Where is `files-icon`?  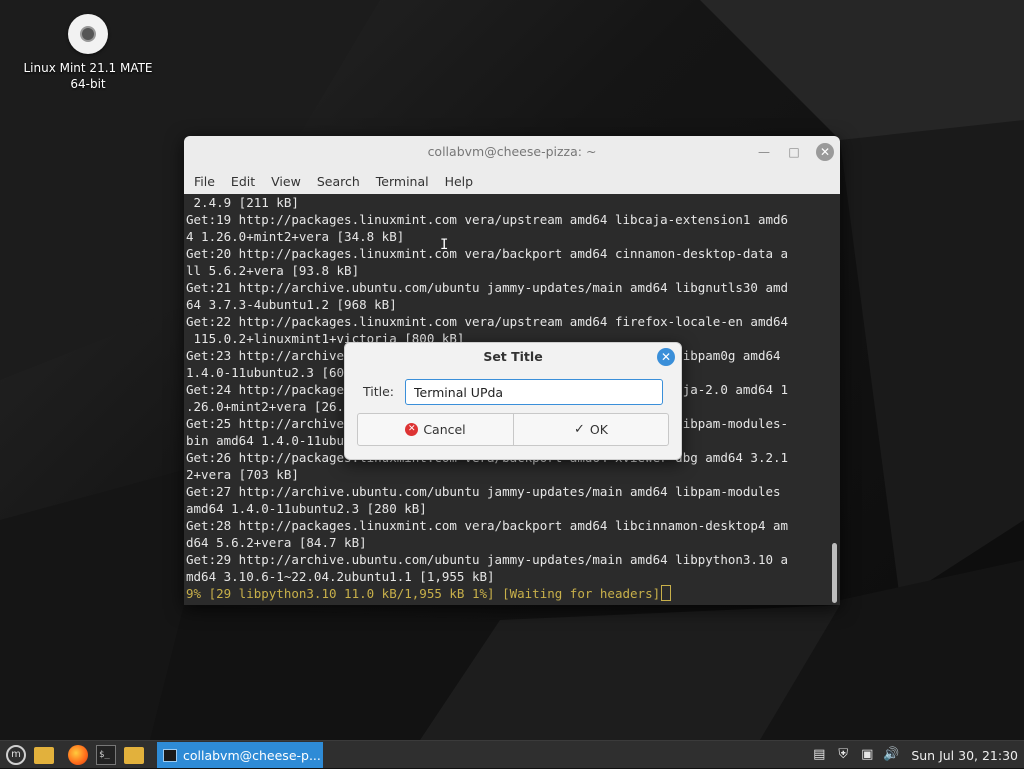
files-icon is located at coordinates (134, 755).